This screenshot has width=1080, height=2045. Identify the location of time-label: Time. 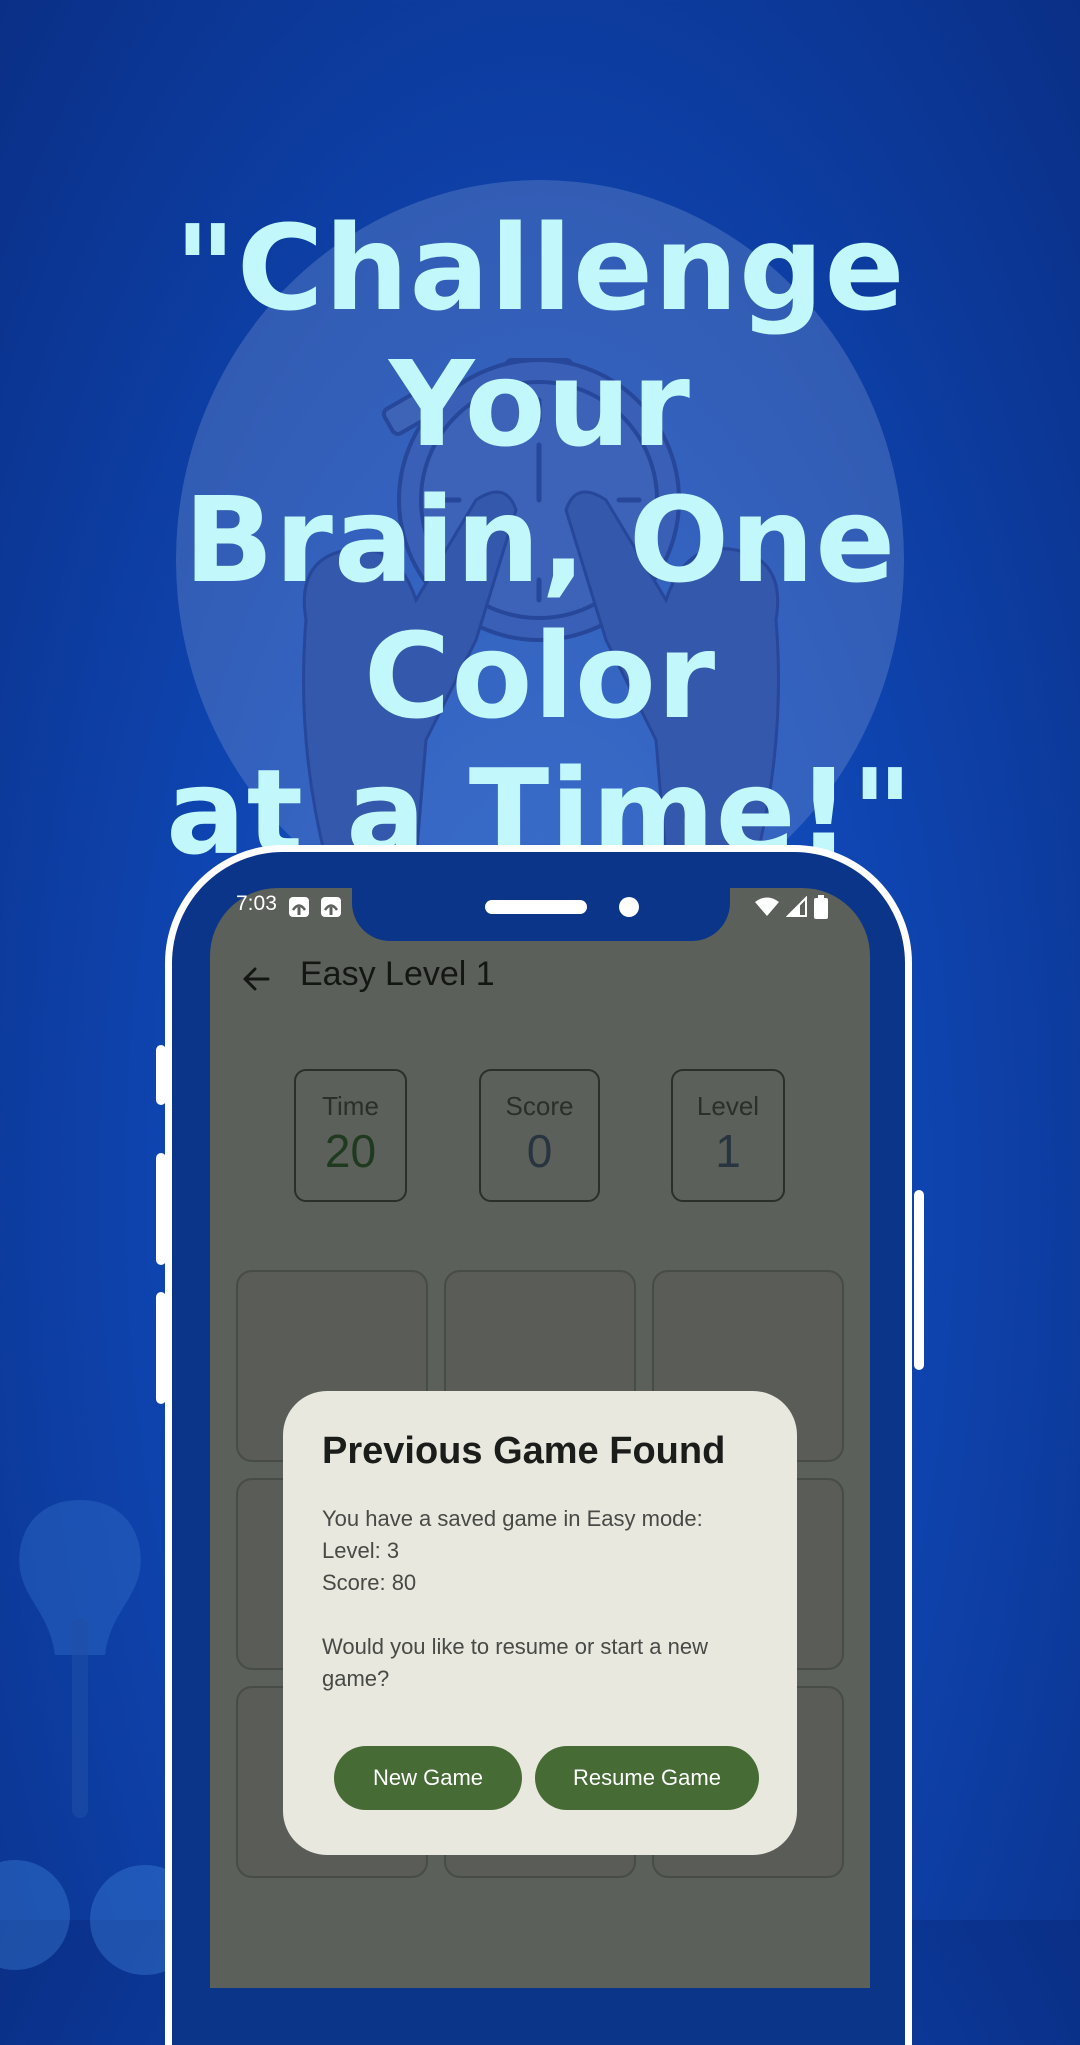
(350, 1106).